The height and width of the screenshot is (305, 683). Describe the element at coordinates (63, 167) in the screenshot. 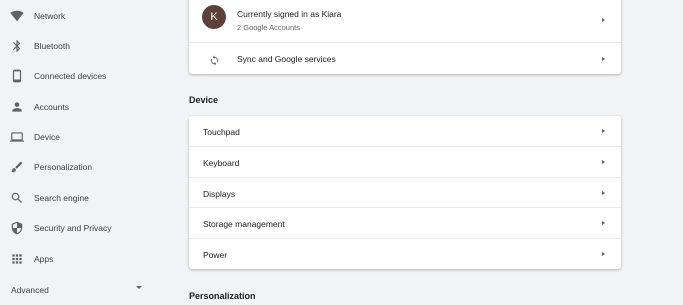

I see `sidebar-item-label: Personalization` at that location.